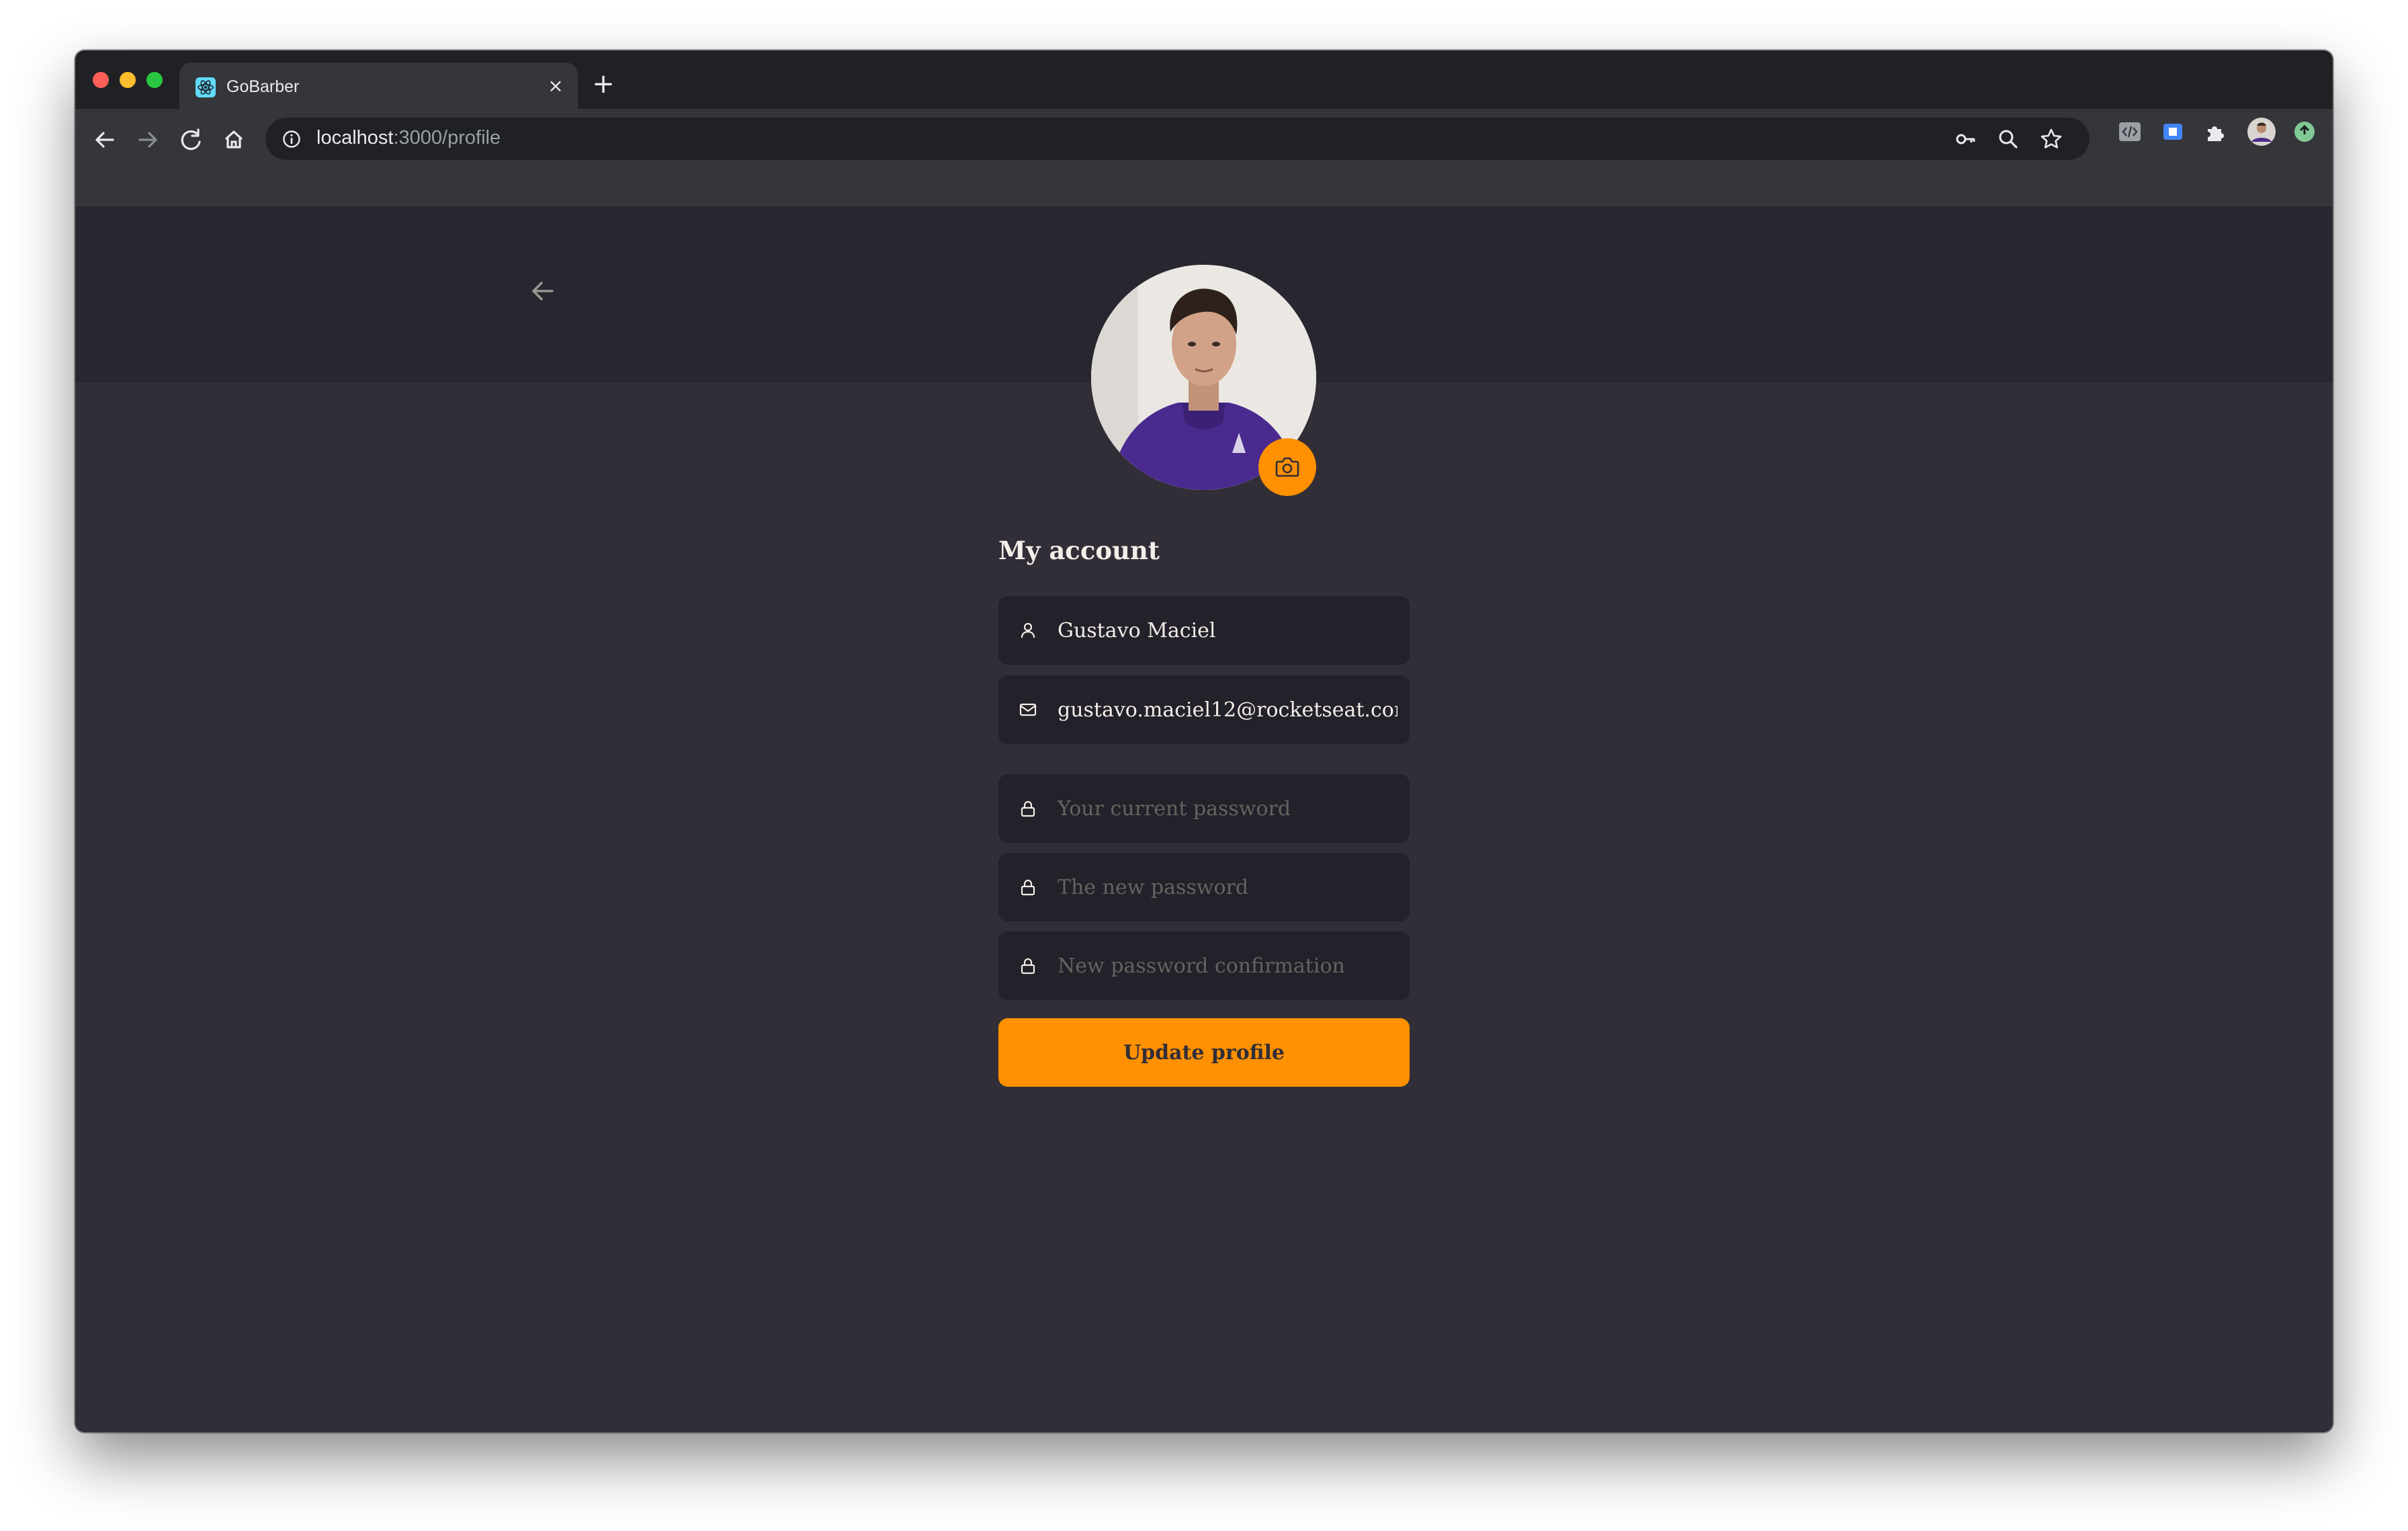  Describe the element at coordinates (234, 140) in the screenshot. I see `home-icon` at that location.